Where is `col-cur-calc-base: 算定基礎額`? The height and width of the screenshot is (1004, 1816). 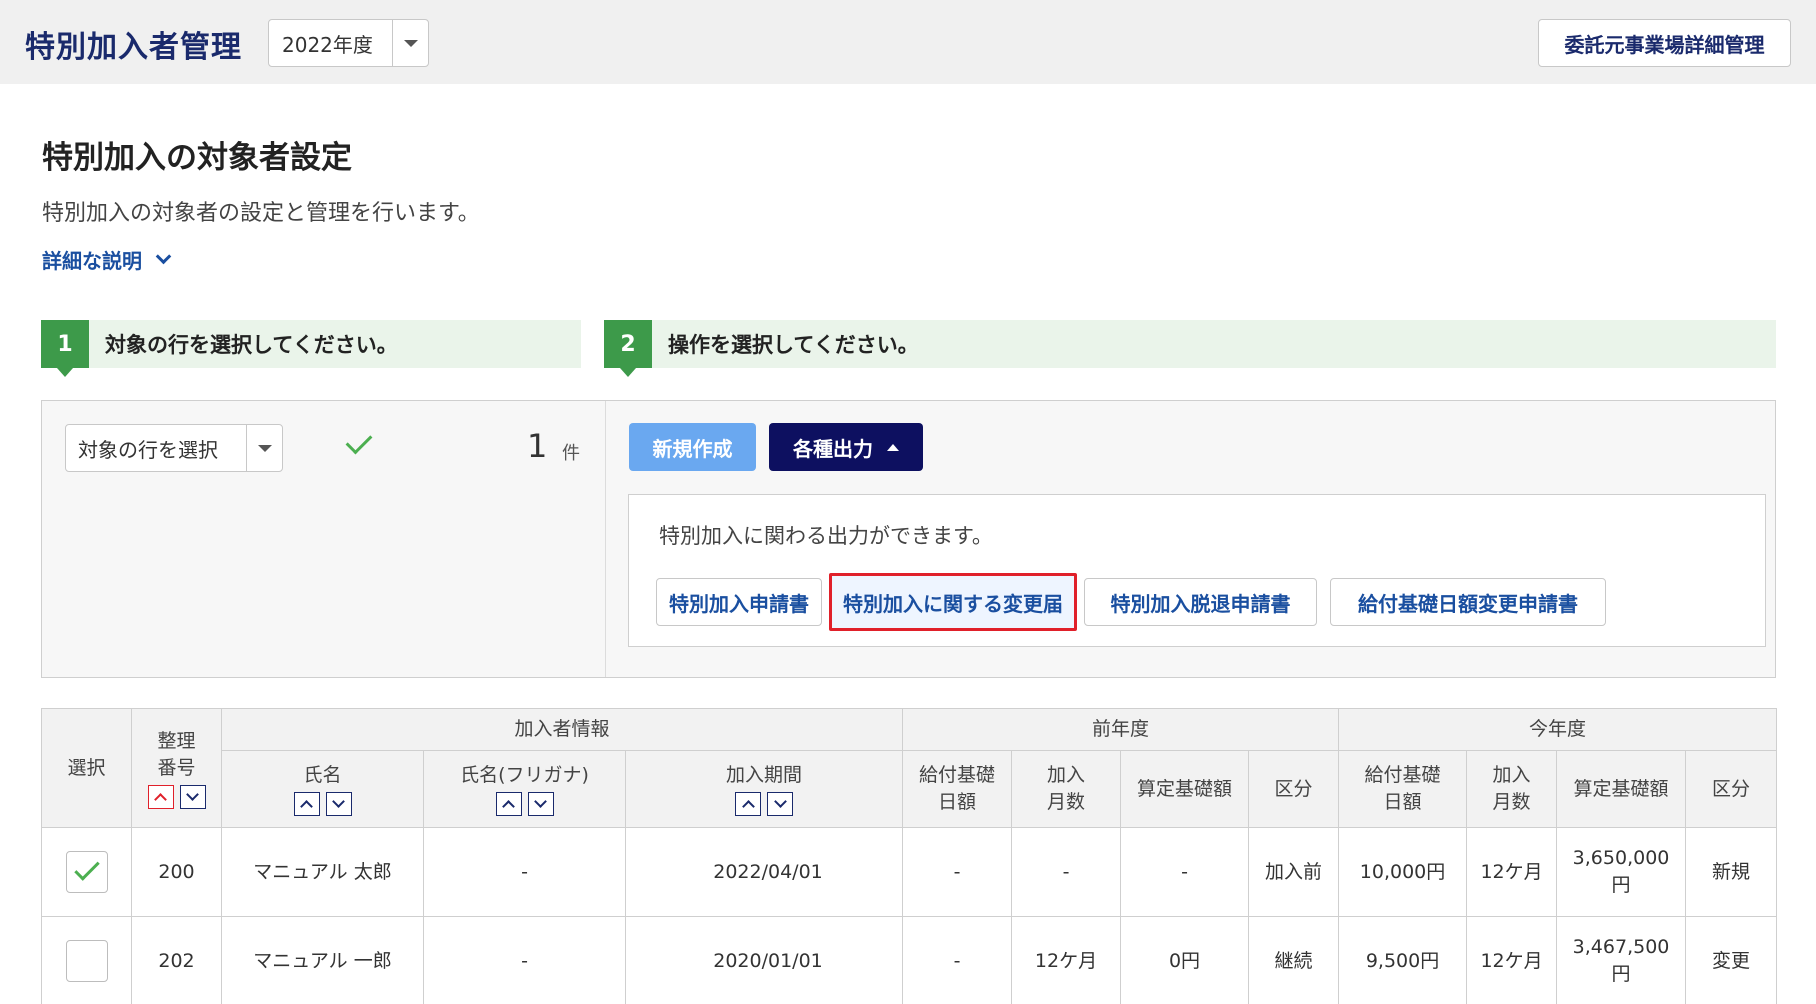 col-cur-calc-base: 算定基礎額 is located at coordinates (1621, 789).